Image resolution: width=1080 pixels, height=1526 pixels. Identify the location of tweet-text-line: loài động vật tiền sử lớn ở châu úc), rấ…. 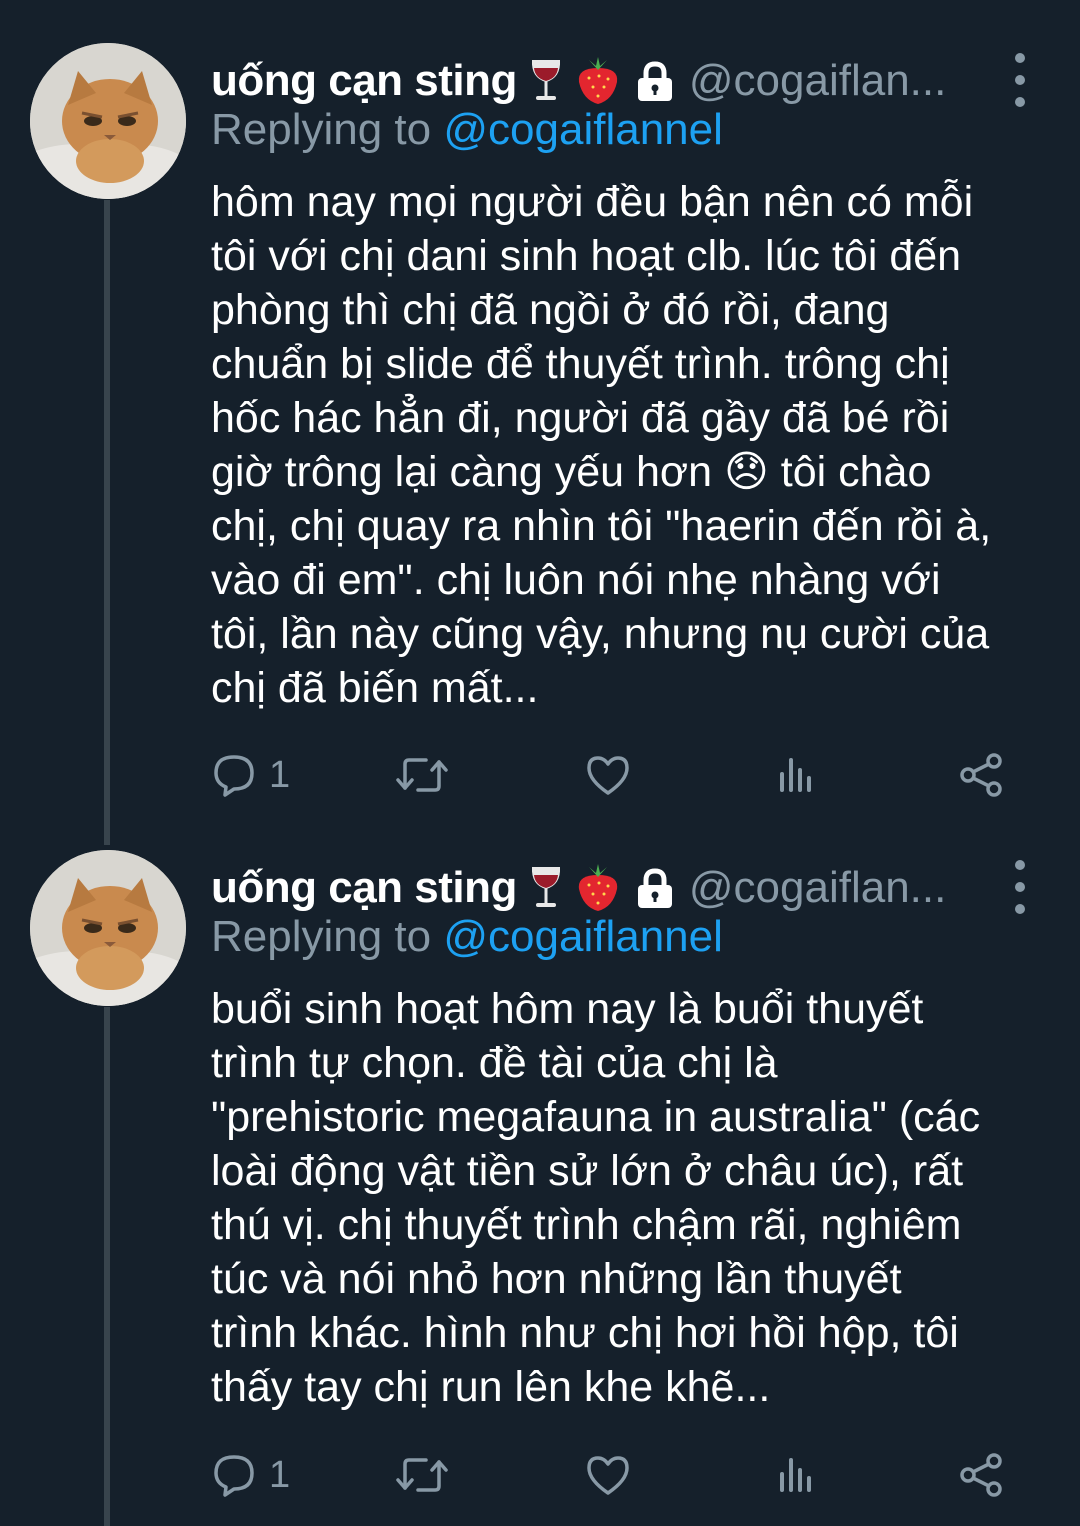
(587, 1171).